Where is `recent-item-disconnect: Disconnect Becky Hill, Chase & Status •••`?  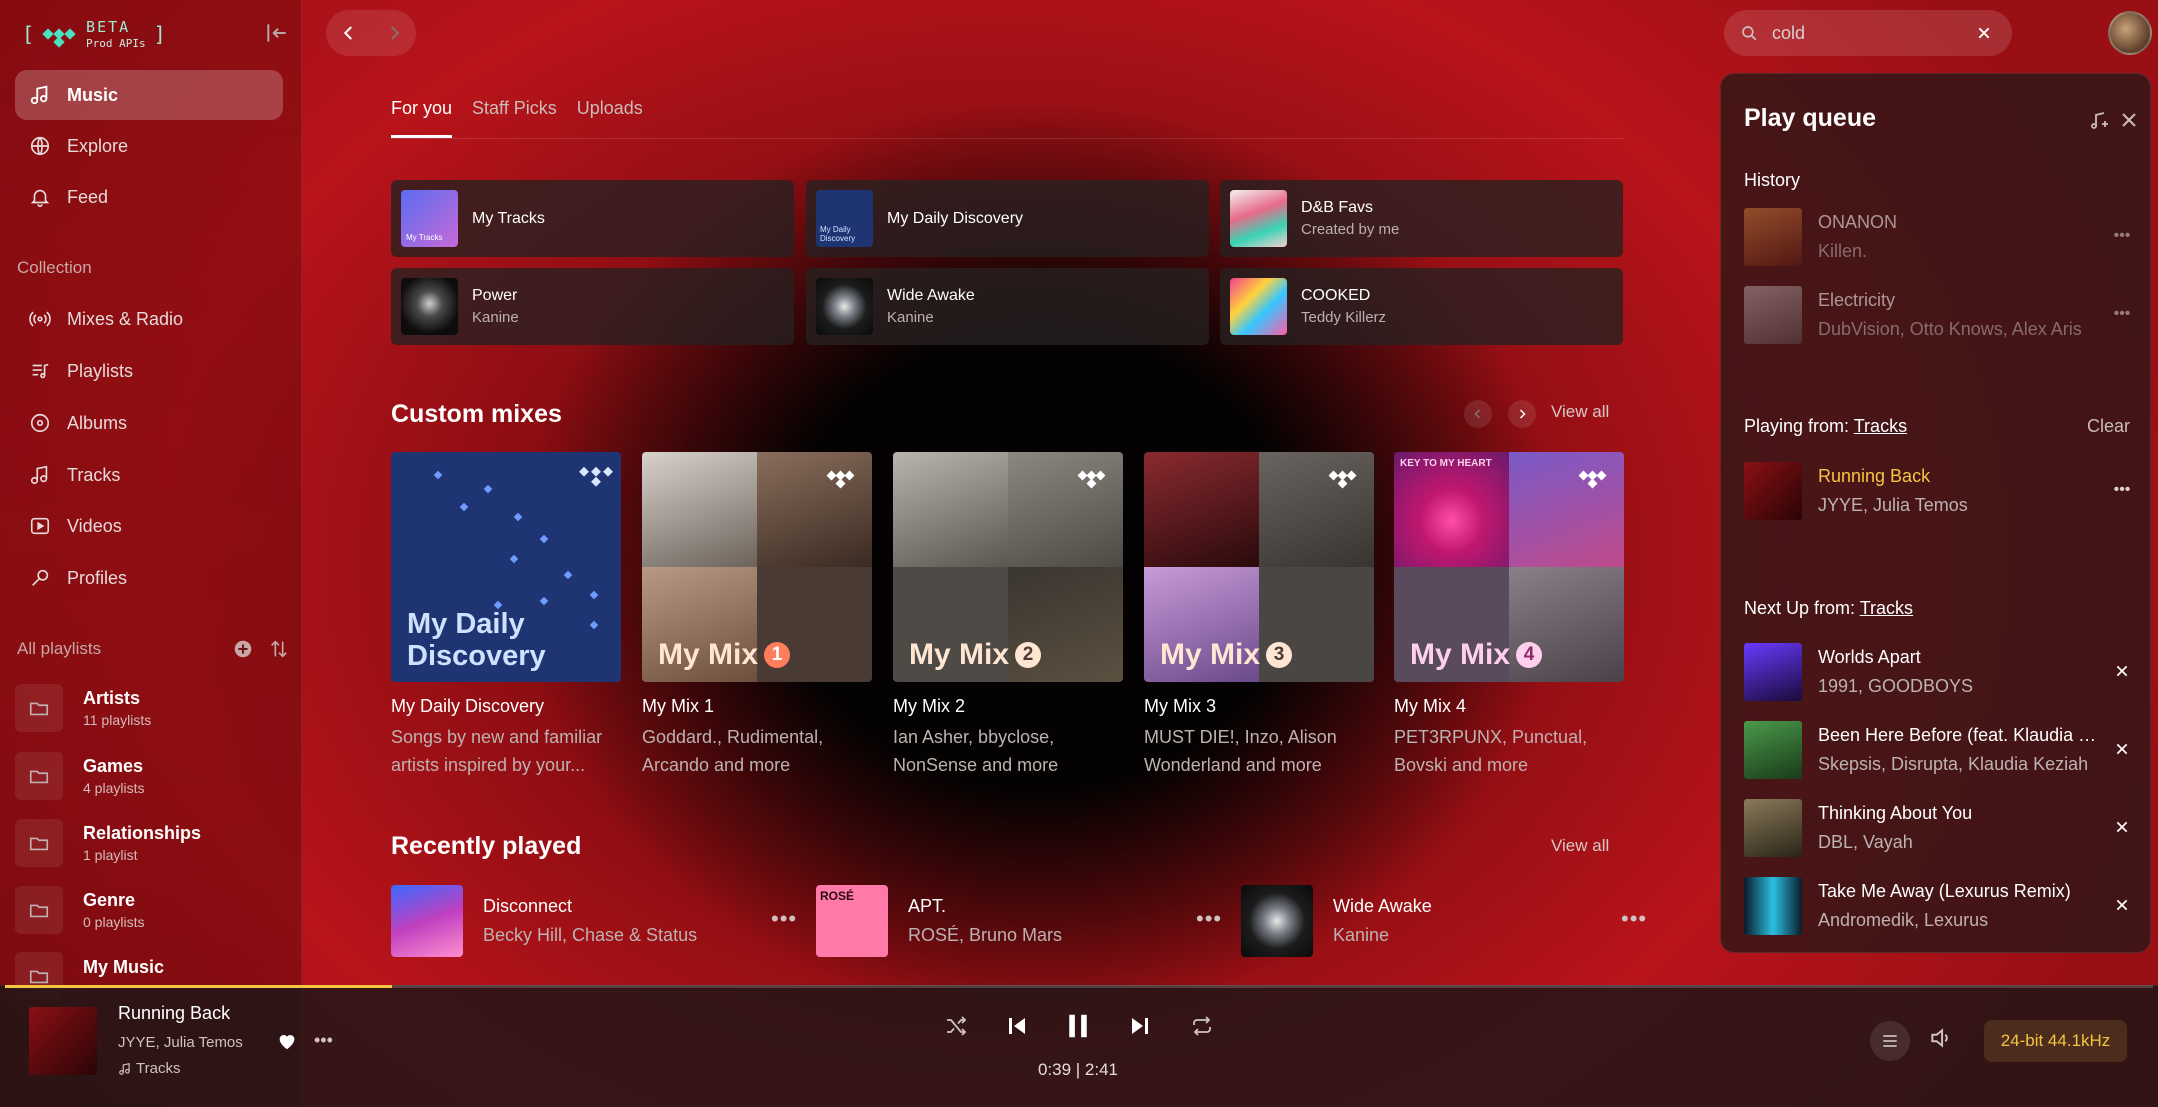 recent-item-disconnect: Disconnect Becky Hill, Chase & Status ••• is located at coordinates (596, 921).